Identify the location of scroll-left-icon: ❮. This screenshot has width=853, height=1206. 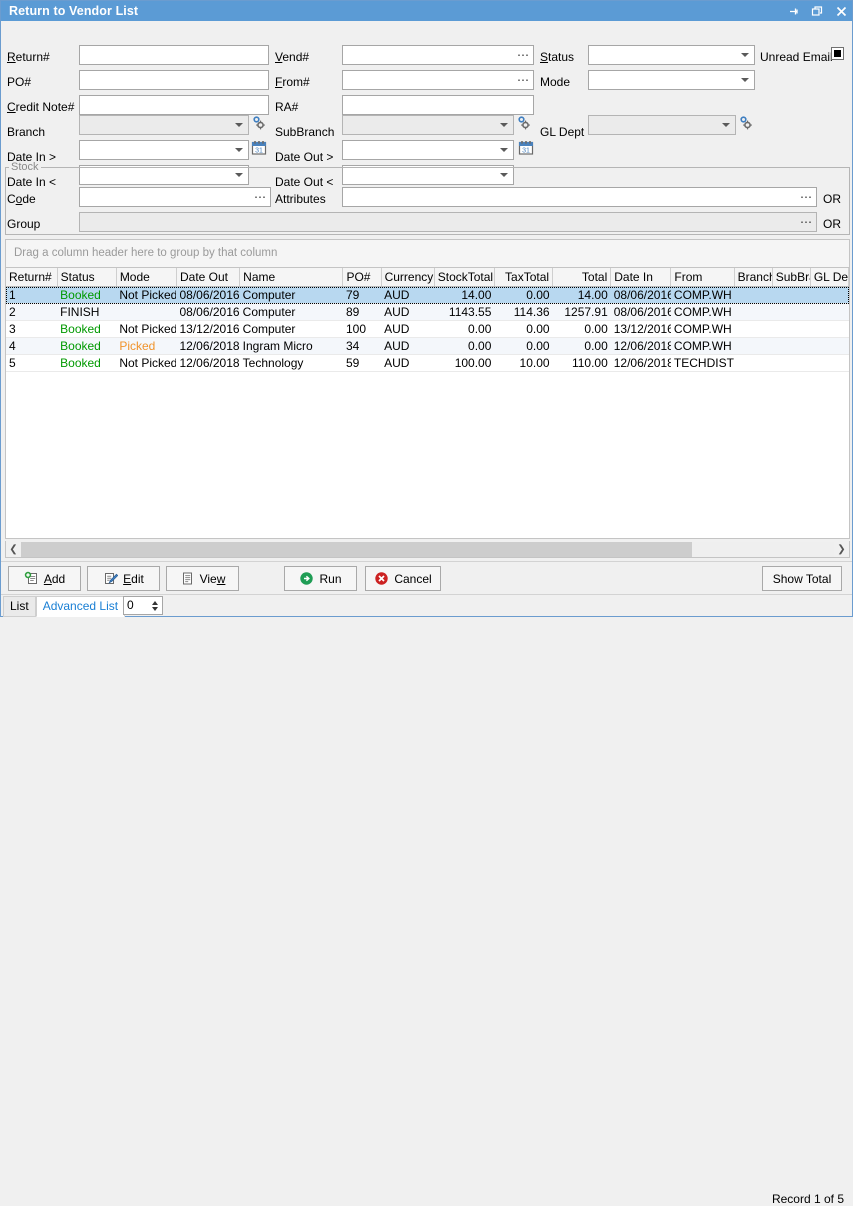
(13, 549).